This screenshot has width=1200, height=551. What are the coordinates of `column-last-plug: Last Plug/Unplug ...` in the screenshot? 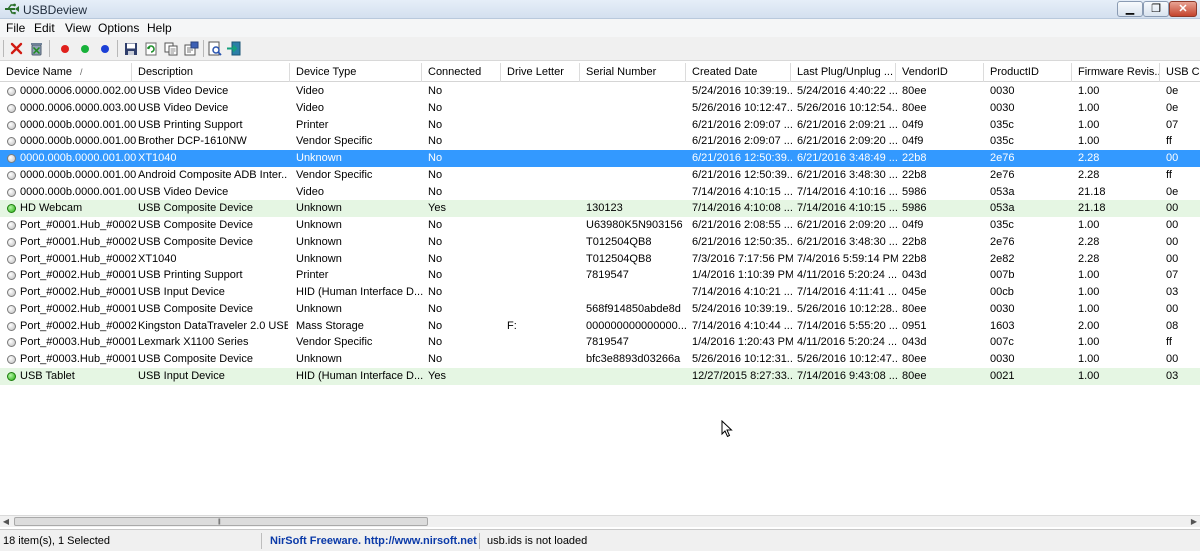 It's located at (843, 72).